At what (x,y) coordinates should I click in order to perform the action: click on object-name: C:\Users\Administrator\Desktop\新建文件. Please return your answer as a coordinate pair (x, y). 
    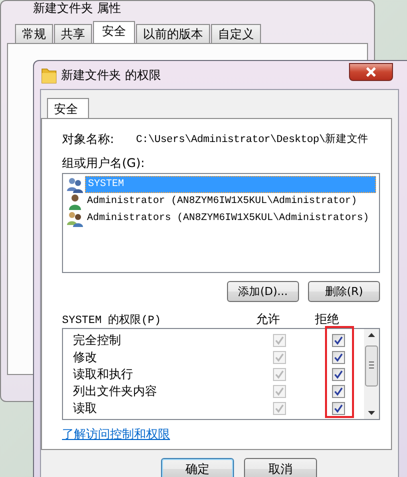
    Looking at the image, I should click on (252, 139).